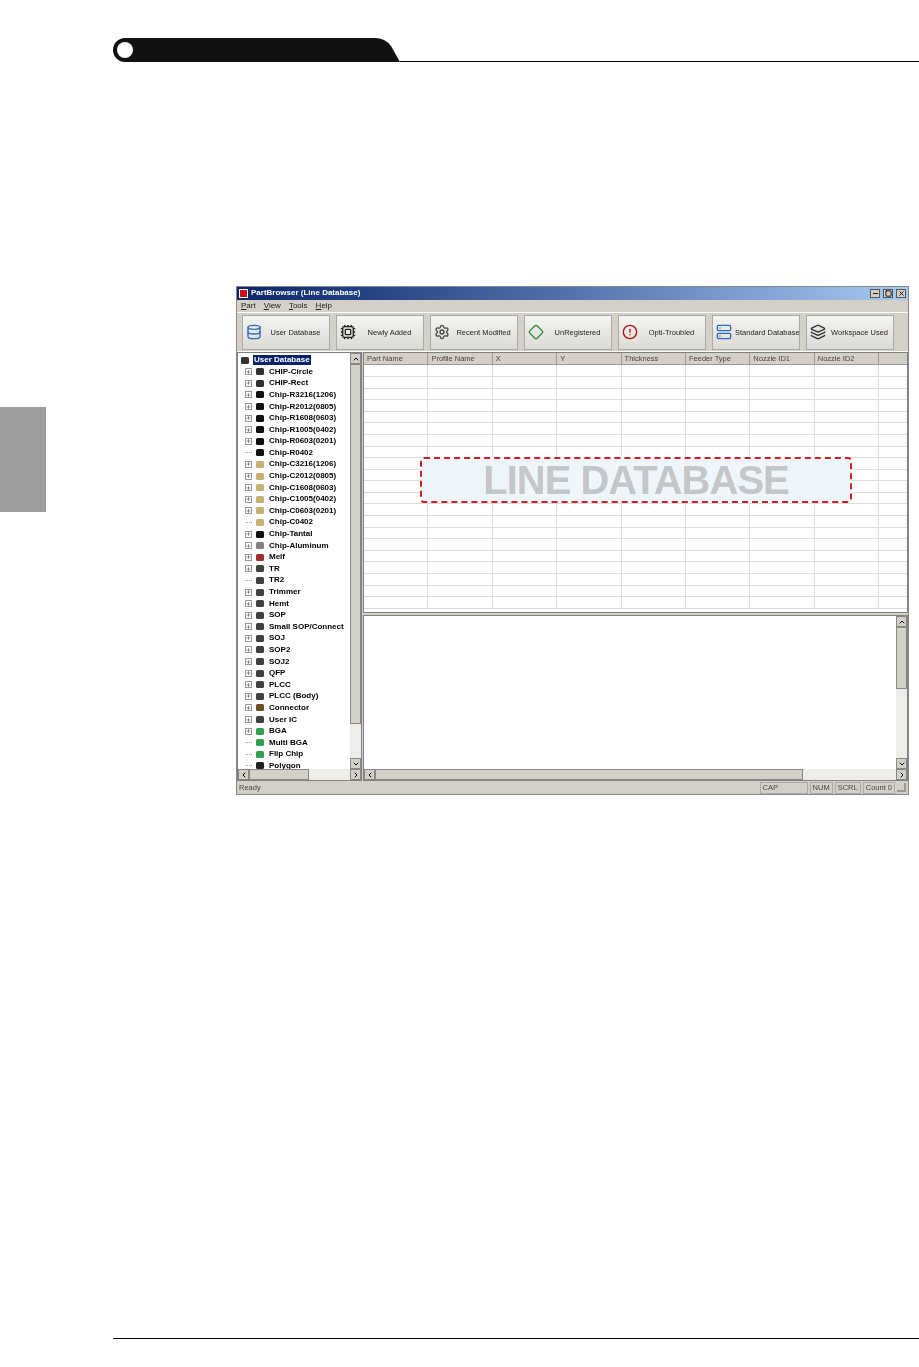 Image resolution: width=919 pixels, height=1367 pixels. I want to click on tree-item: Chip-R2012(0805), so click(303, 406).